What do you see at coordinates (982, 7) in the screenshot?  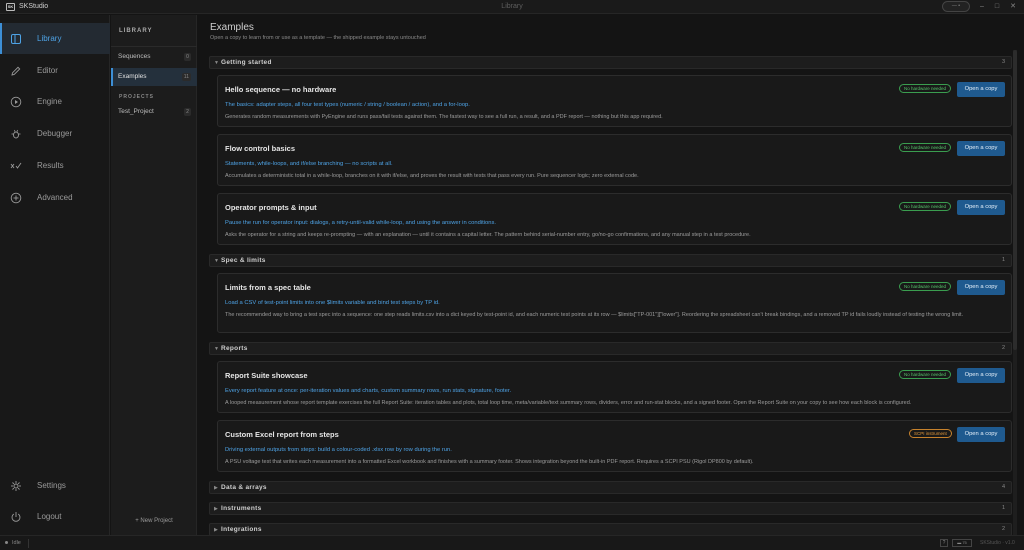 I see `minimize-button: –` at bounding box center [982, 7].